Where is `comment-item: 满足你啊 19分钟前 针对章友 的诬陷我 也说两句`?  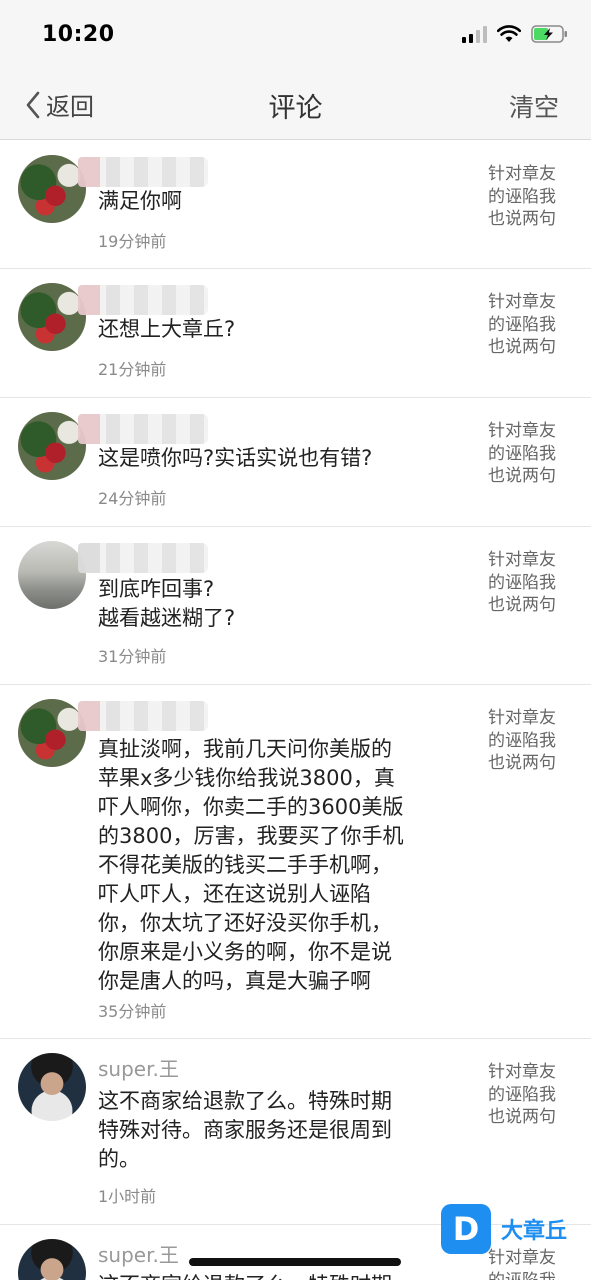
comment-item: 满足你啊 19分钟前 针对章友 的诬陷我 也说两句 is located at coordinates (295, 205).